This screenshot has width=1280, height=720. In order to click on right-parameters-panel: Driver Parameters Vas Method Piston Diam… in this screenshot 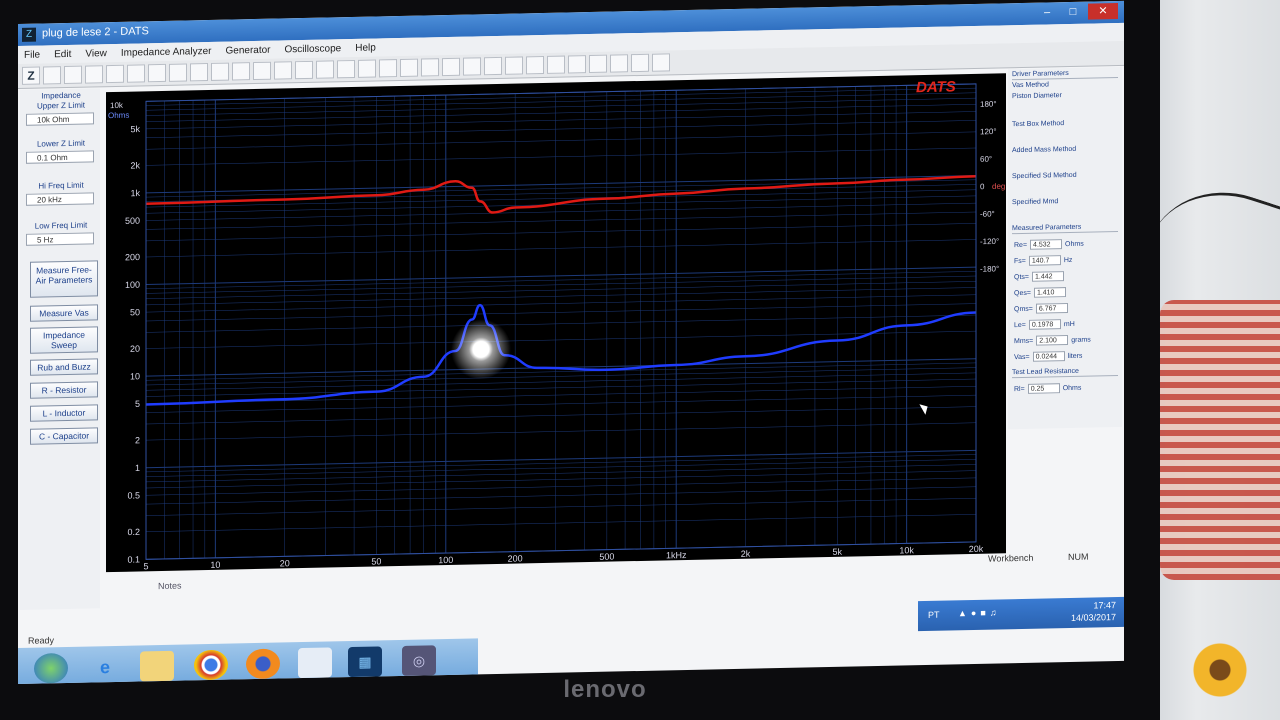, I will do `click(1065, 248)`.